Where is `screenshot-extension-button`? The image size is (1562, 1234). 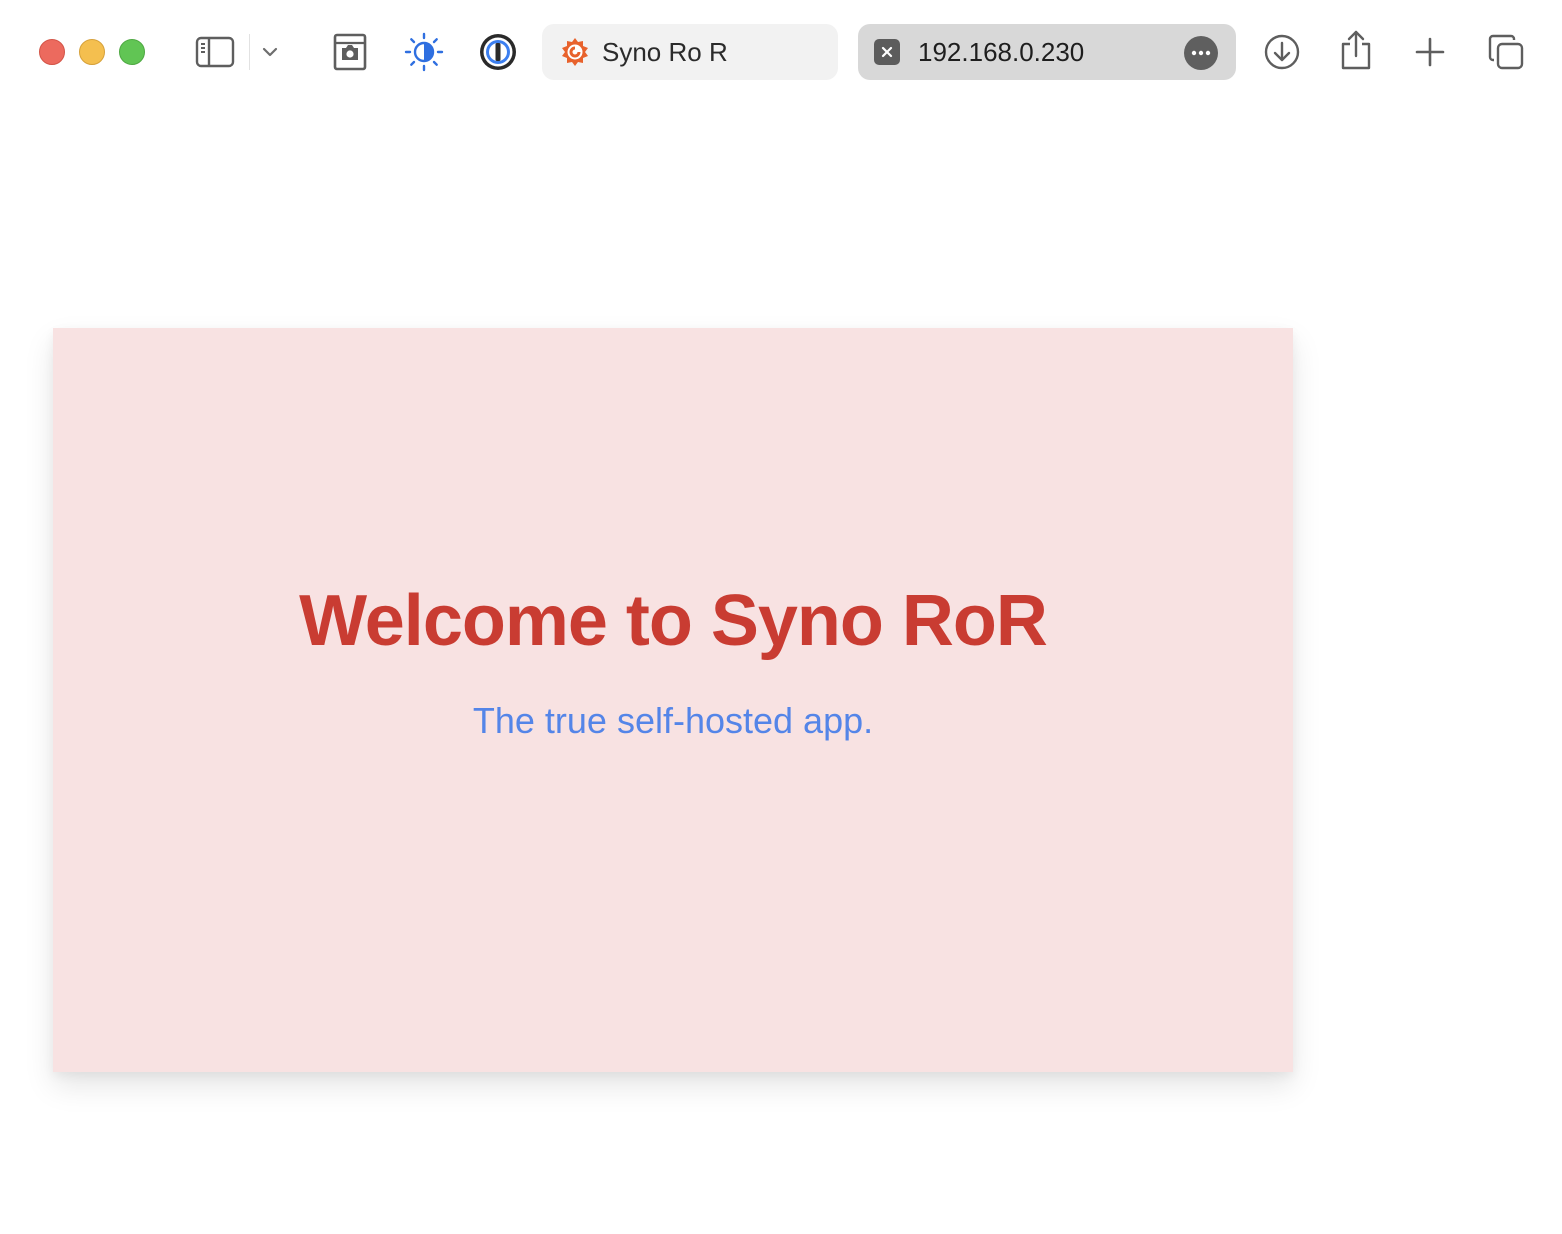
screenshot-extension-button is located at coordinates (350, 52).